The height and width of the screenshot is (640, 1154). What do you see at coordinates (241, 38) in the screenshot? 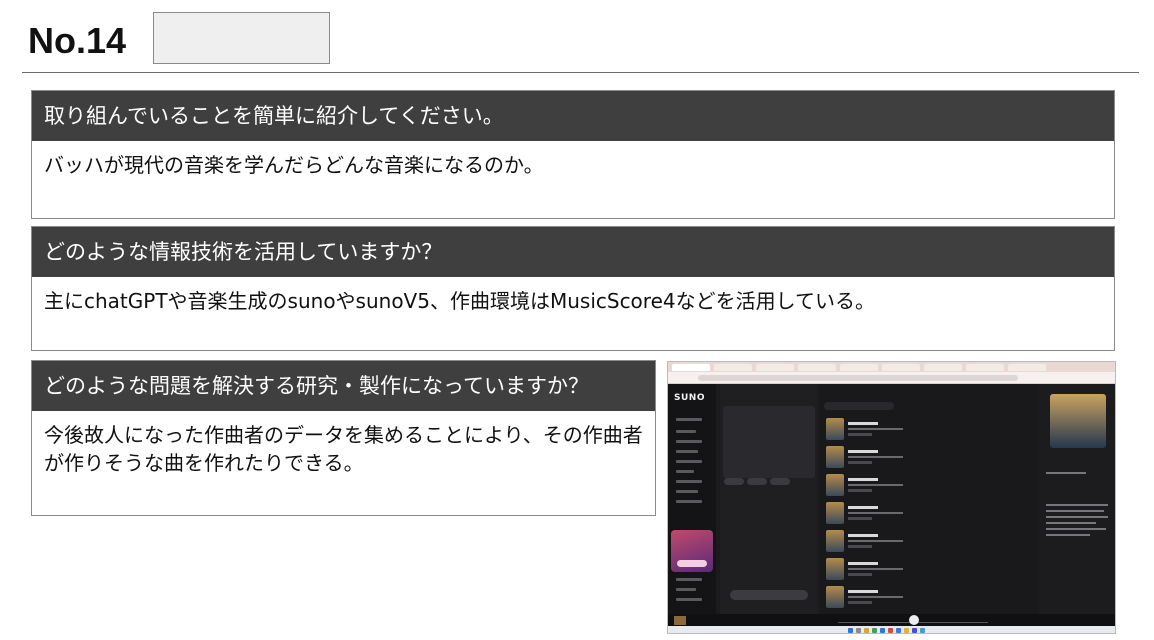
I see `name-entry-box` at bounding box center [241, 38].